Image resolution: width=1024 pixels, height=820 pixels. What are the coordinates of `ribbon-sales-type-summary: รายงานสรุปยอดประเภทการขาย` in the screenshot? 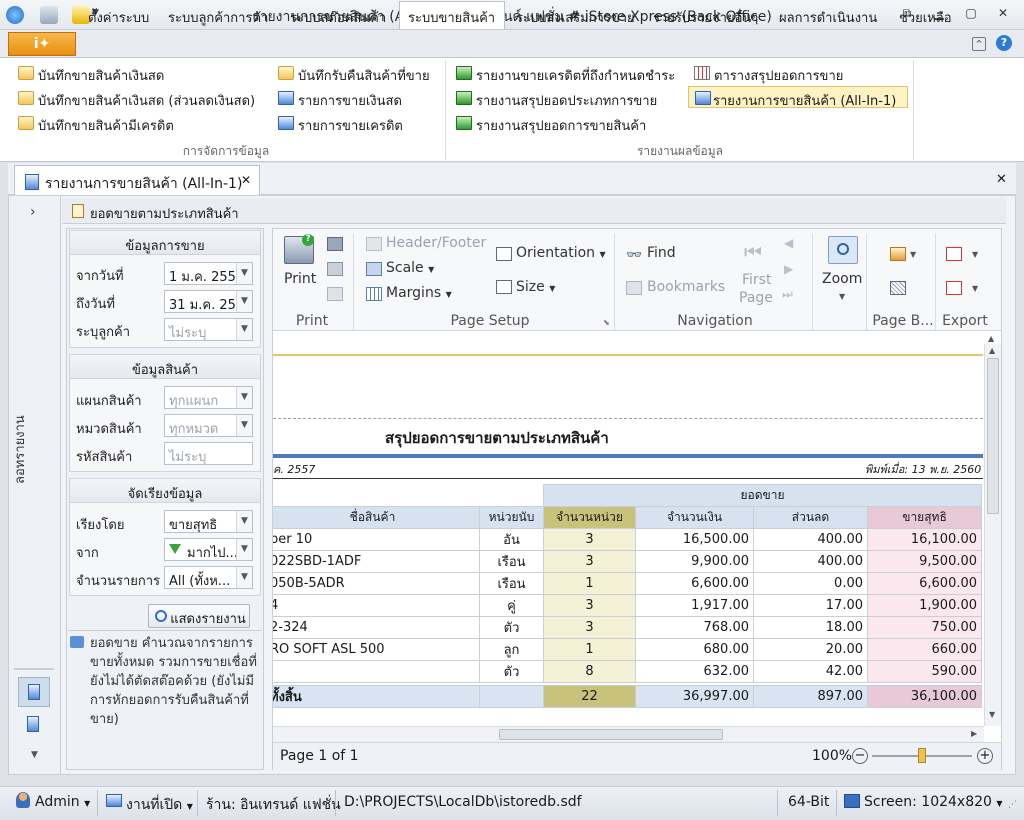 It's located at (555, 98).